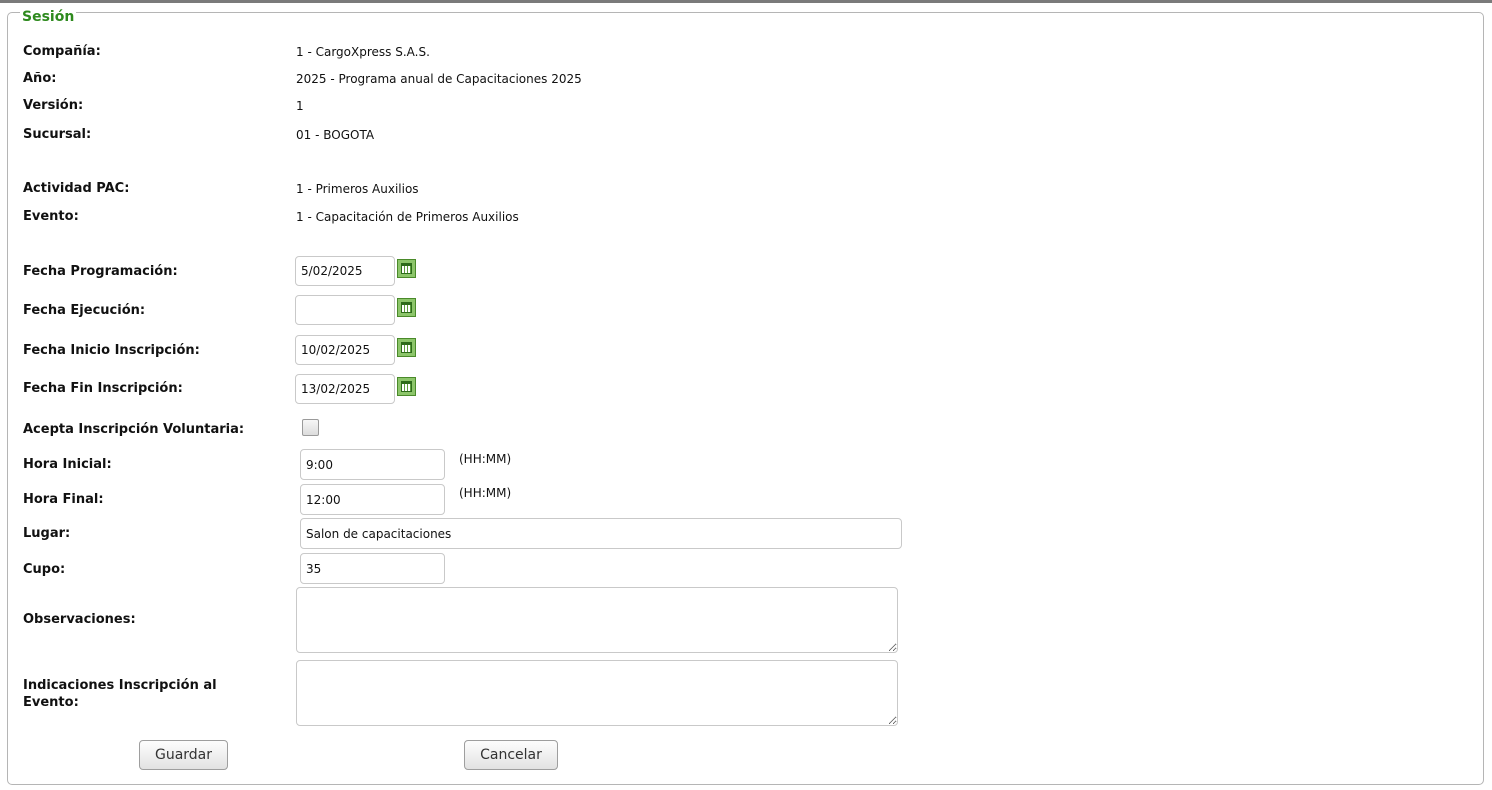 The height and width of the screenshot is (790, 1492). Describe the element at coordinates (103, 388) in the screenshot. I see `enroll-end-label: Fecha Fin Inscripción:` at that location.